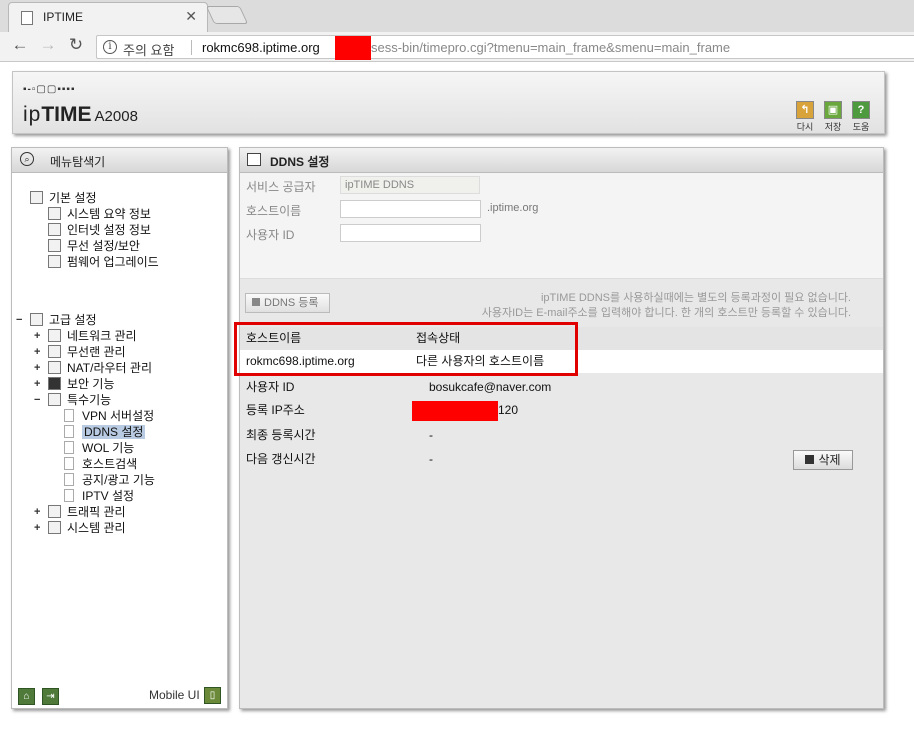 This screenshot has width=914, height=744. I want to click on security-label: 주의 요함, so click(149, 50).